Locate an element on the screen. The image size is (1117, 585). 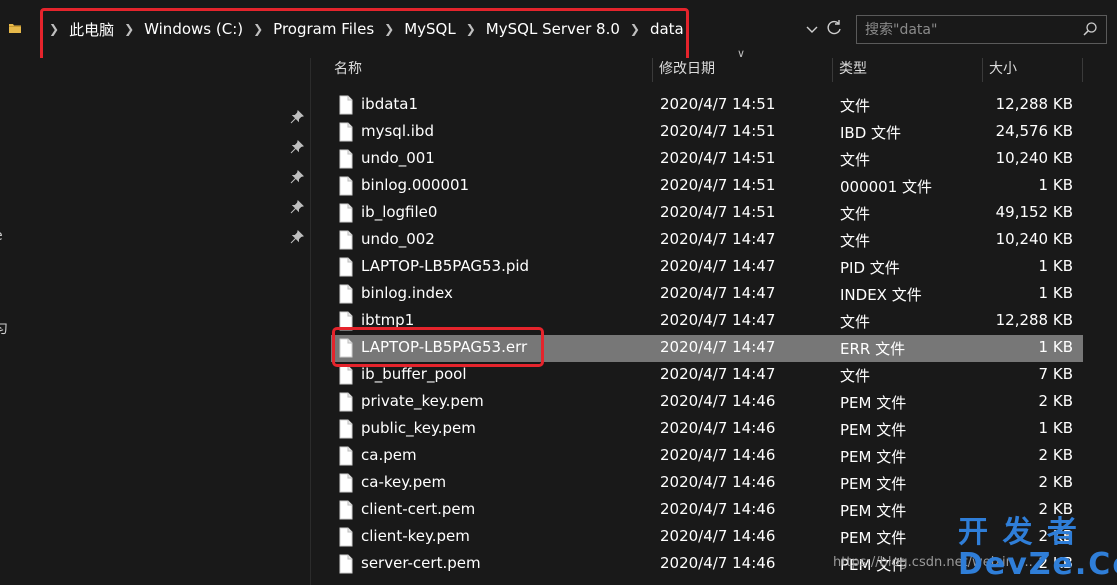
file-name: private_key.pem is located at coordinates (422, 401).